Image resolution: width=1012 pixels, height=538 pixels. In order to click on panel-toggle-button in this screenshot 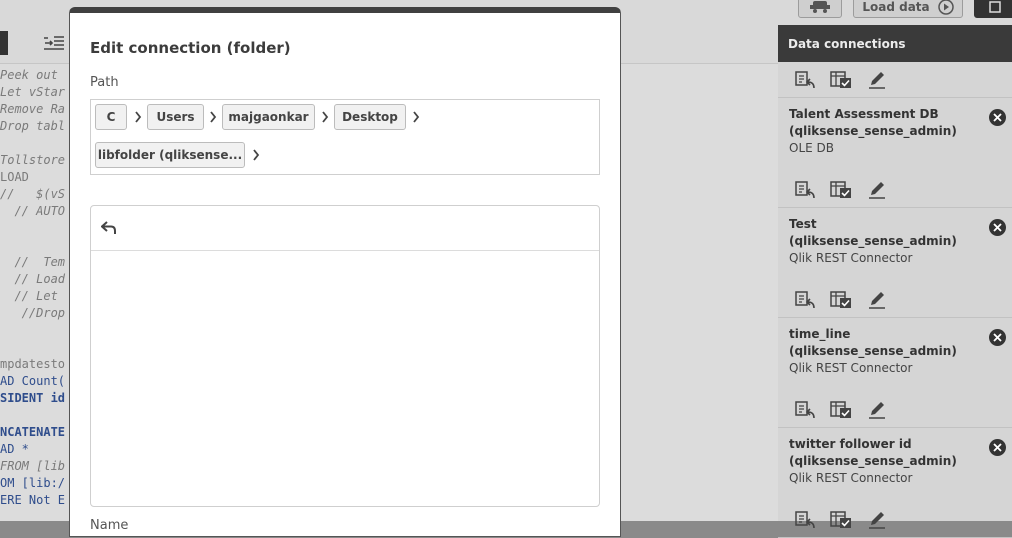, I will do `click(993, 9)`.